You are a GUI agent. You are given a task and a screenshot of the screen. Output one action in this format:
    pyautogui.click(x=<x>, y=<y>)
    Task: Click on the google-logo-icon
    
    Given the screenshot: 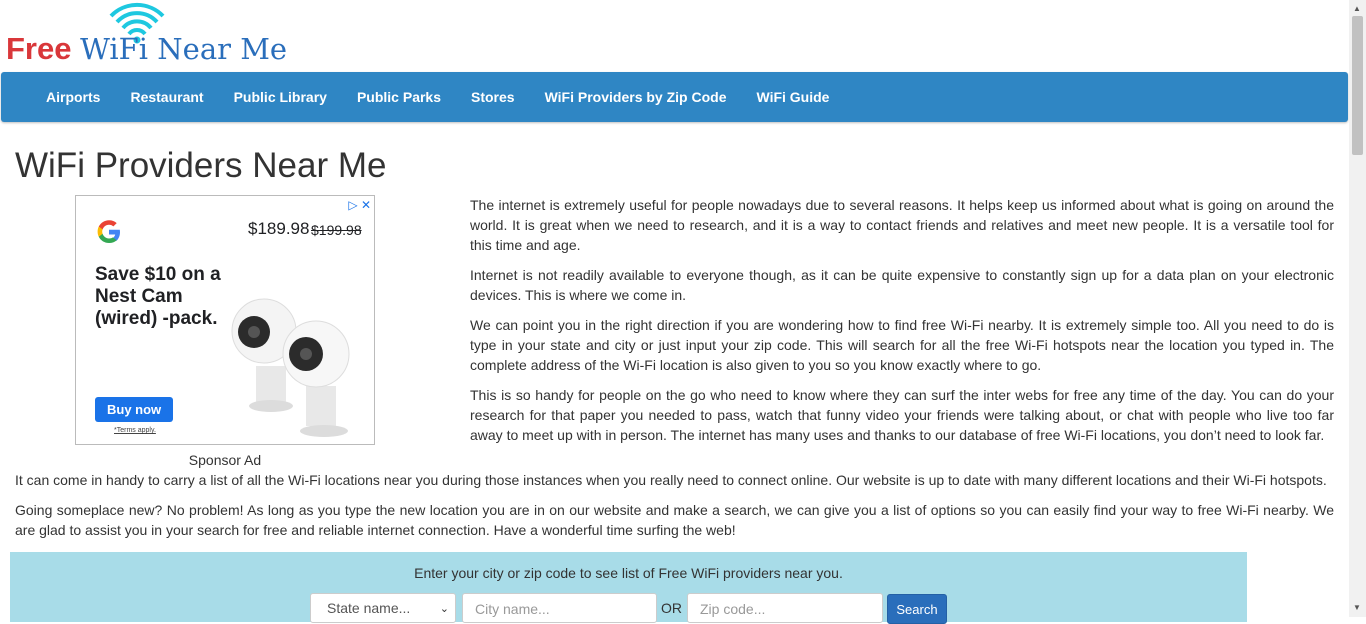 What is the action you would take?
    pyautogui.click(x=108, y=231)
    